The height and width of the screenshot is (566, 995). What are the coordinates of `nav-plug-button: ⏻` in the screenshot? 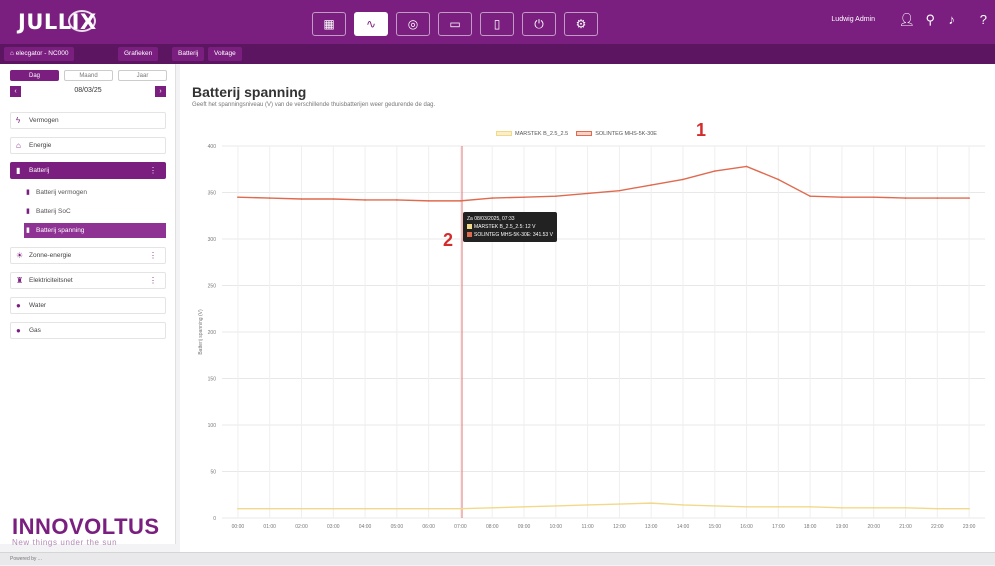 It's located at (539, 24).